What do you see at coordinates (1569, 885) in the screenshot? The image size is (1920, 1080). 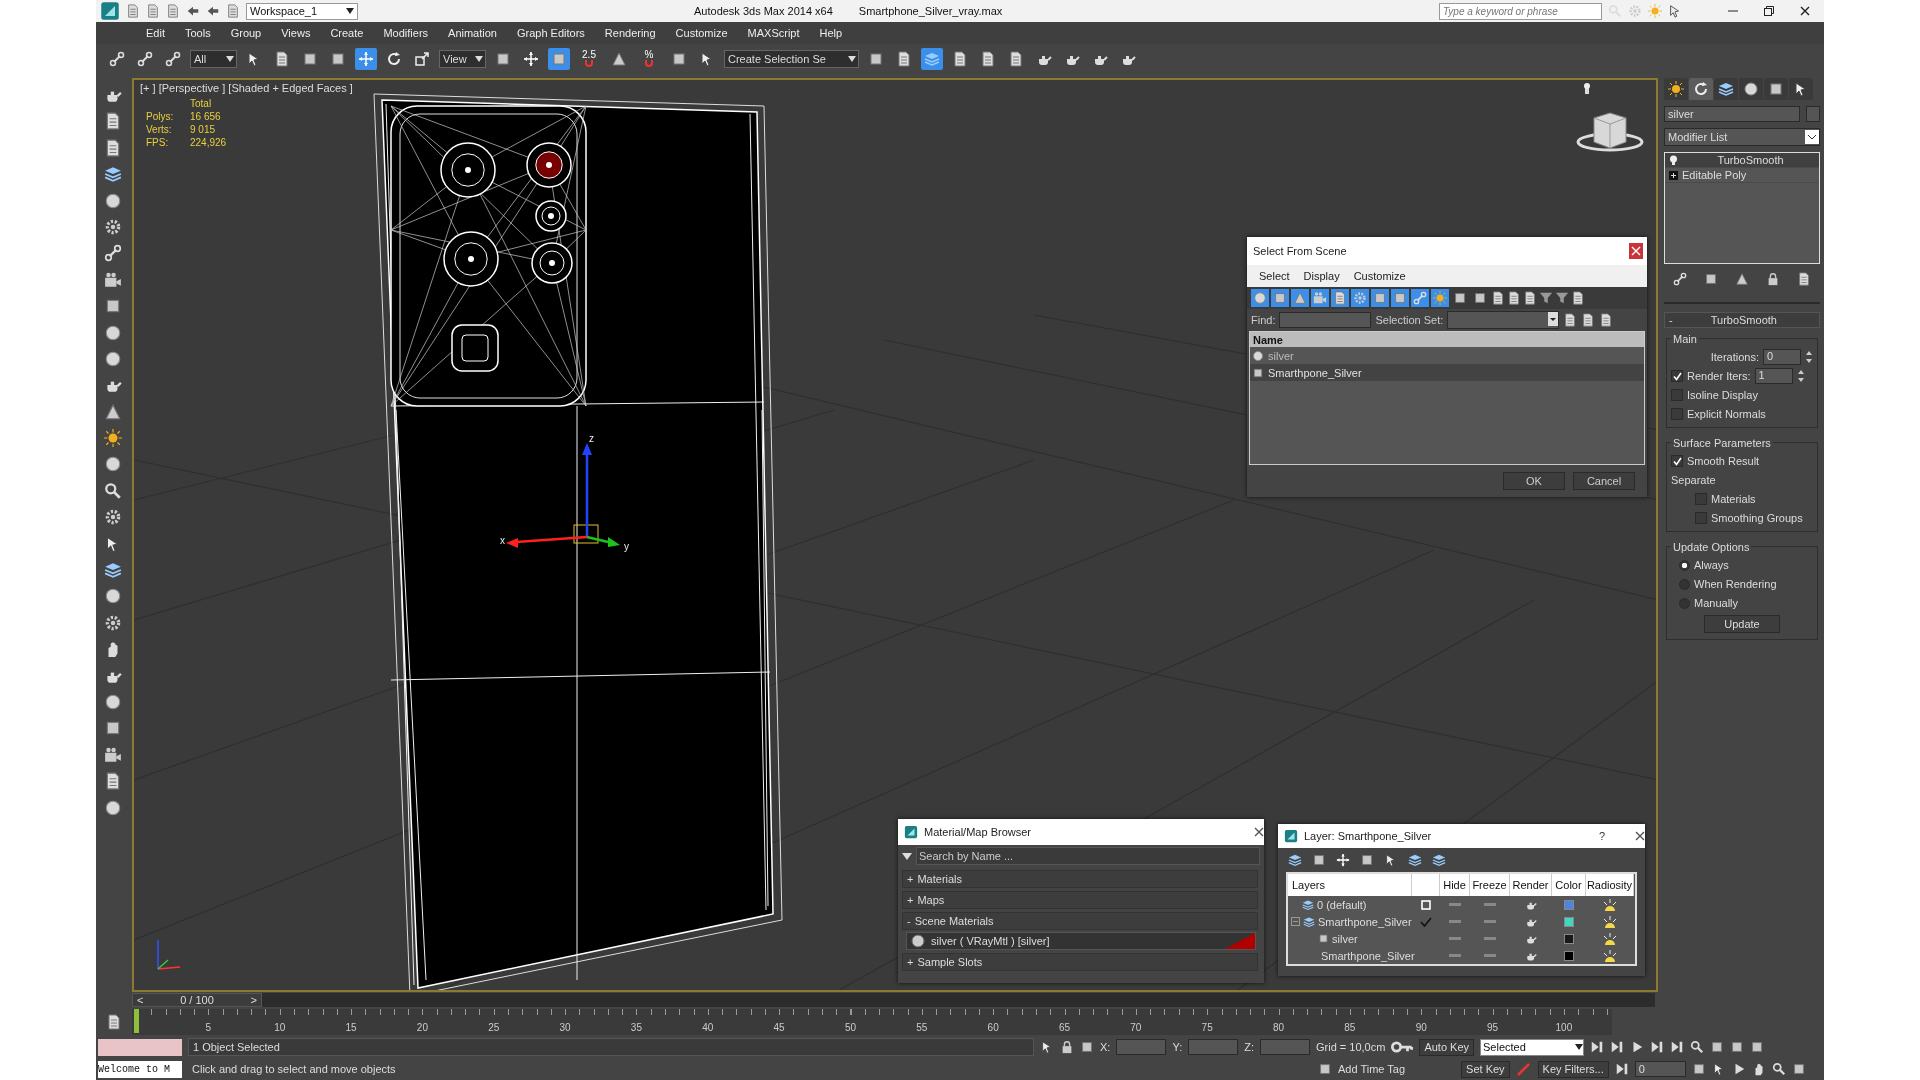 I see `column-header: Color` at bounding box center [1569, 885].